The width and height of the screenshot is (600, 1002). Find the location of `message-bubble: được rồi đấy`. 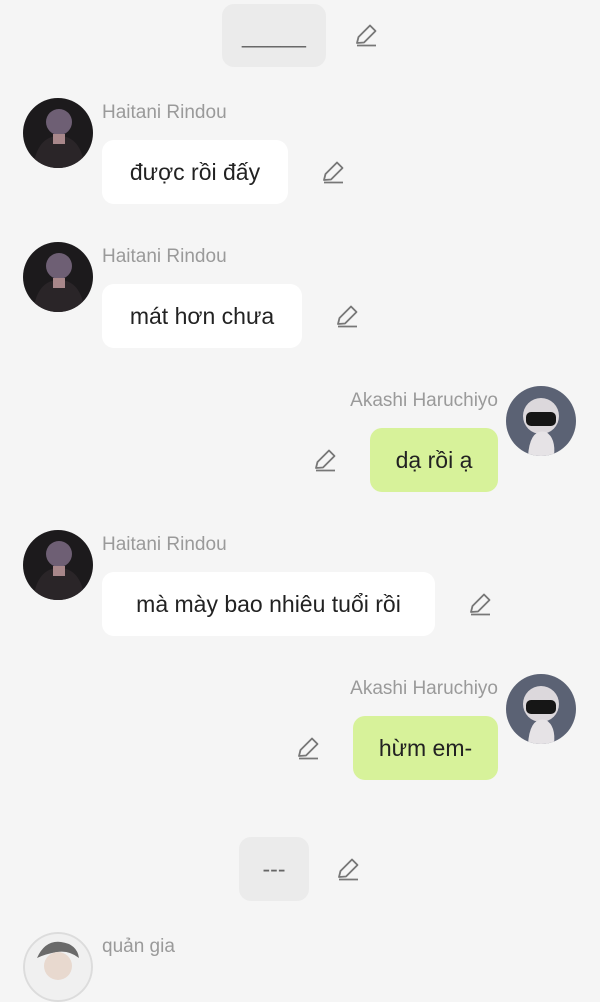

message-bubble: được rồi đấy is located at coordinates (195, 172).